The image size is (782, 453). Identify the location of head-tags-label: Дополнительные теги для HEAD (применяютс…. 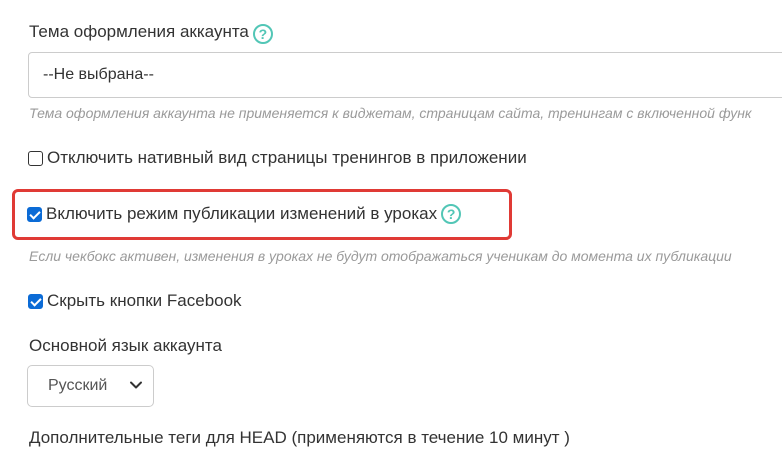
(299, 437).